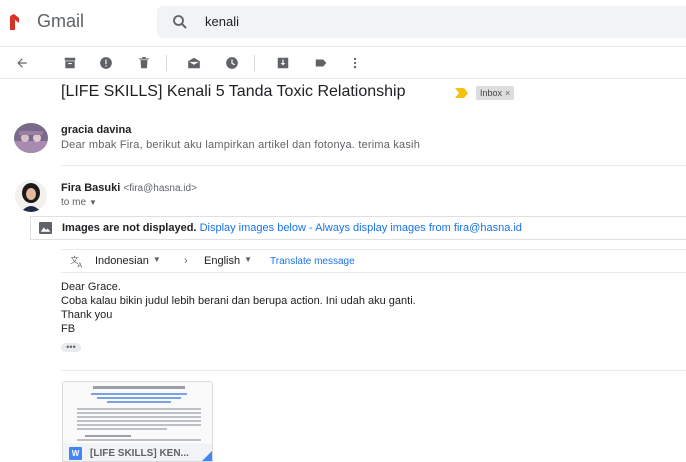  Describe the element at coordinates (106, 63) in the screenshot. I see `report-spam-icon` at that location.